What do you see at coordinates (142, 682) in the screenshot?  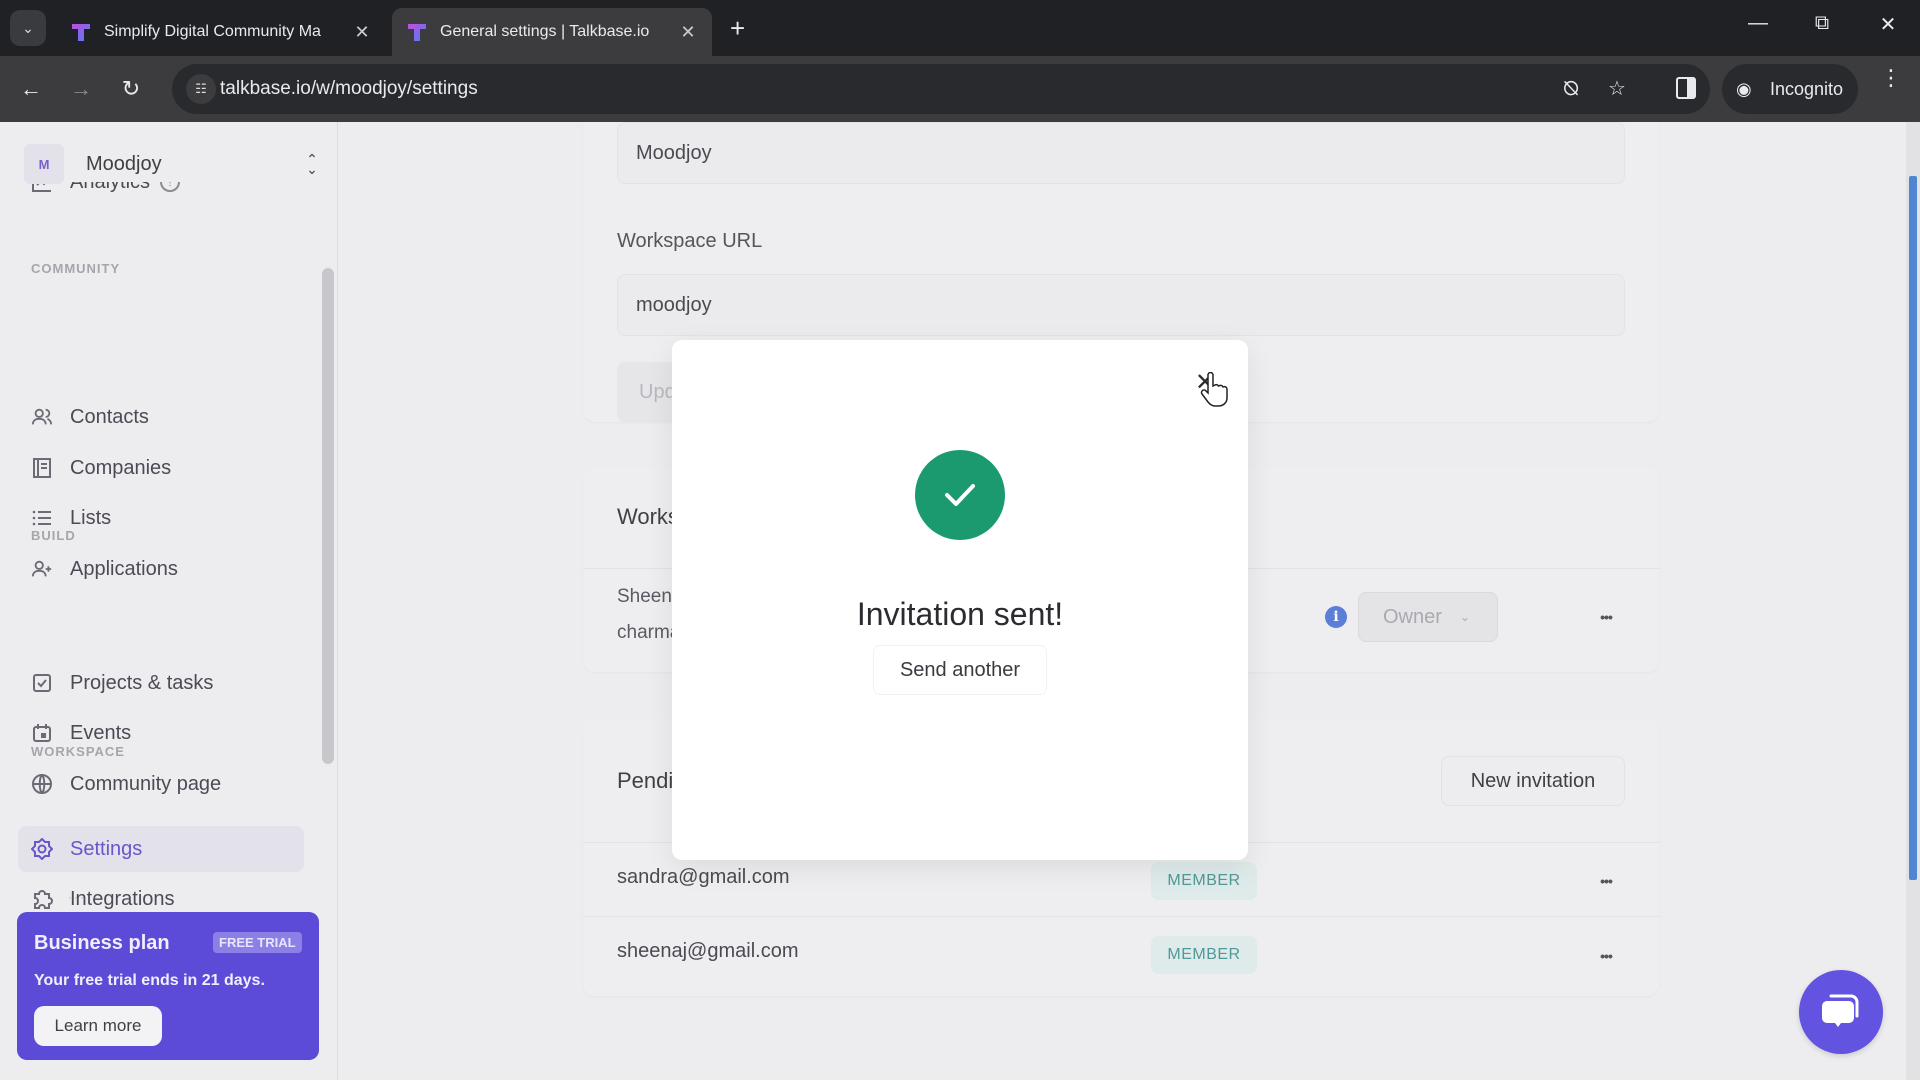 I see `sidebar-item-label: Projects & tasks` at bounding box center [142, 682].